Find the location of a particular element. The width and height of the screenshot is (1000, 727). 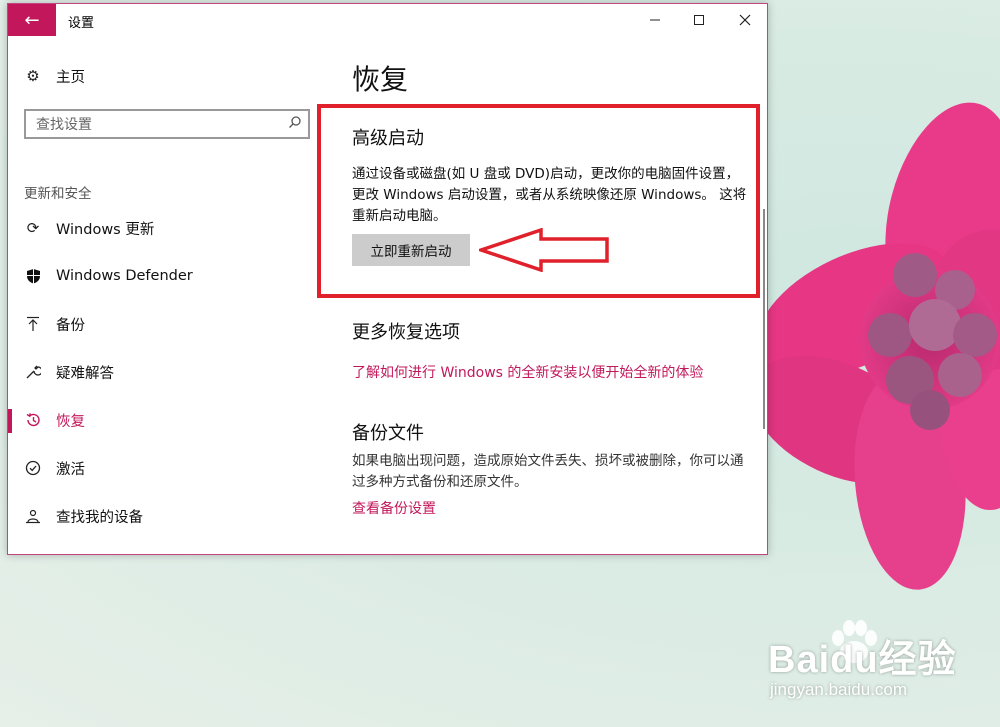

scrollbar is located at coordinates (764, 319).